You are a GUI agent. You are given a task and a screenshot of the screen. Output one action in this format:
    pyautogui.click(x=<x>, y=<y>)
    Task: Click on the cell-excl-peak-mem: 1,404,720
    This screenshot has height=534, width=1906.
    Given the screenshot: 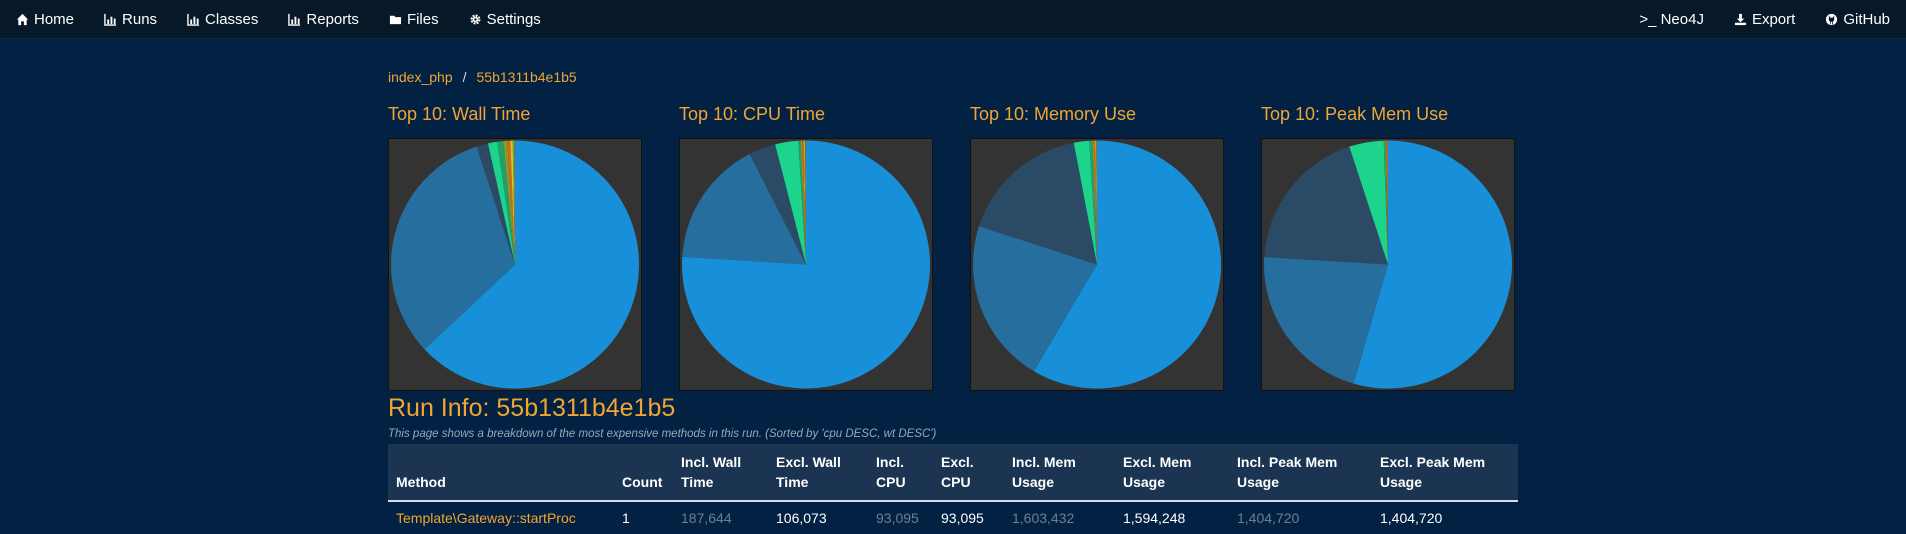 What is the action you would take?
    pyautogui.click(x=1445, y=517)
    